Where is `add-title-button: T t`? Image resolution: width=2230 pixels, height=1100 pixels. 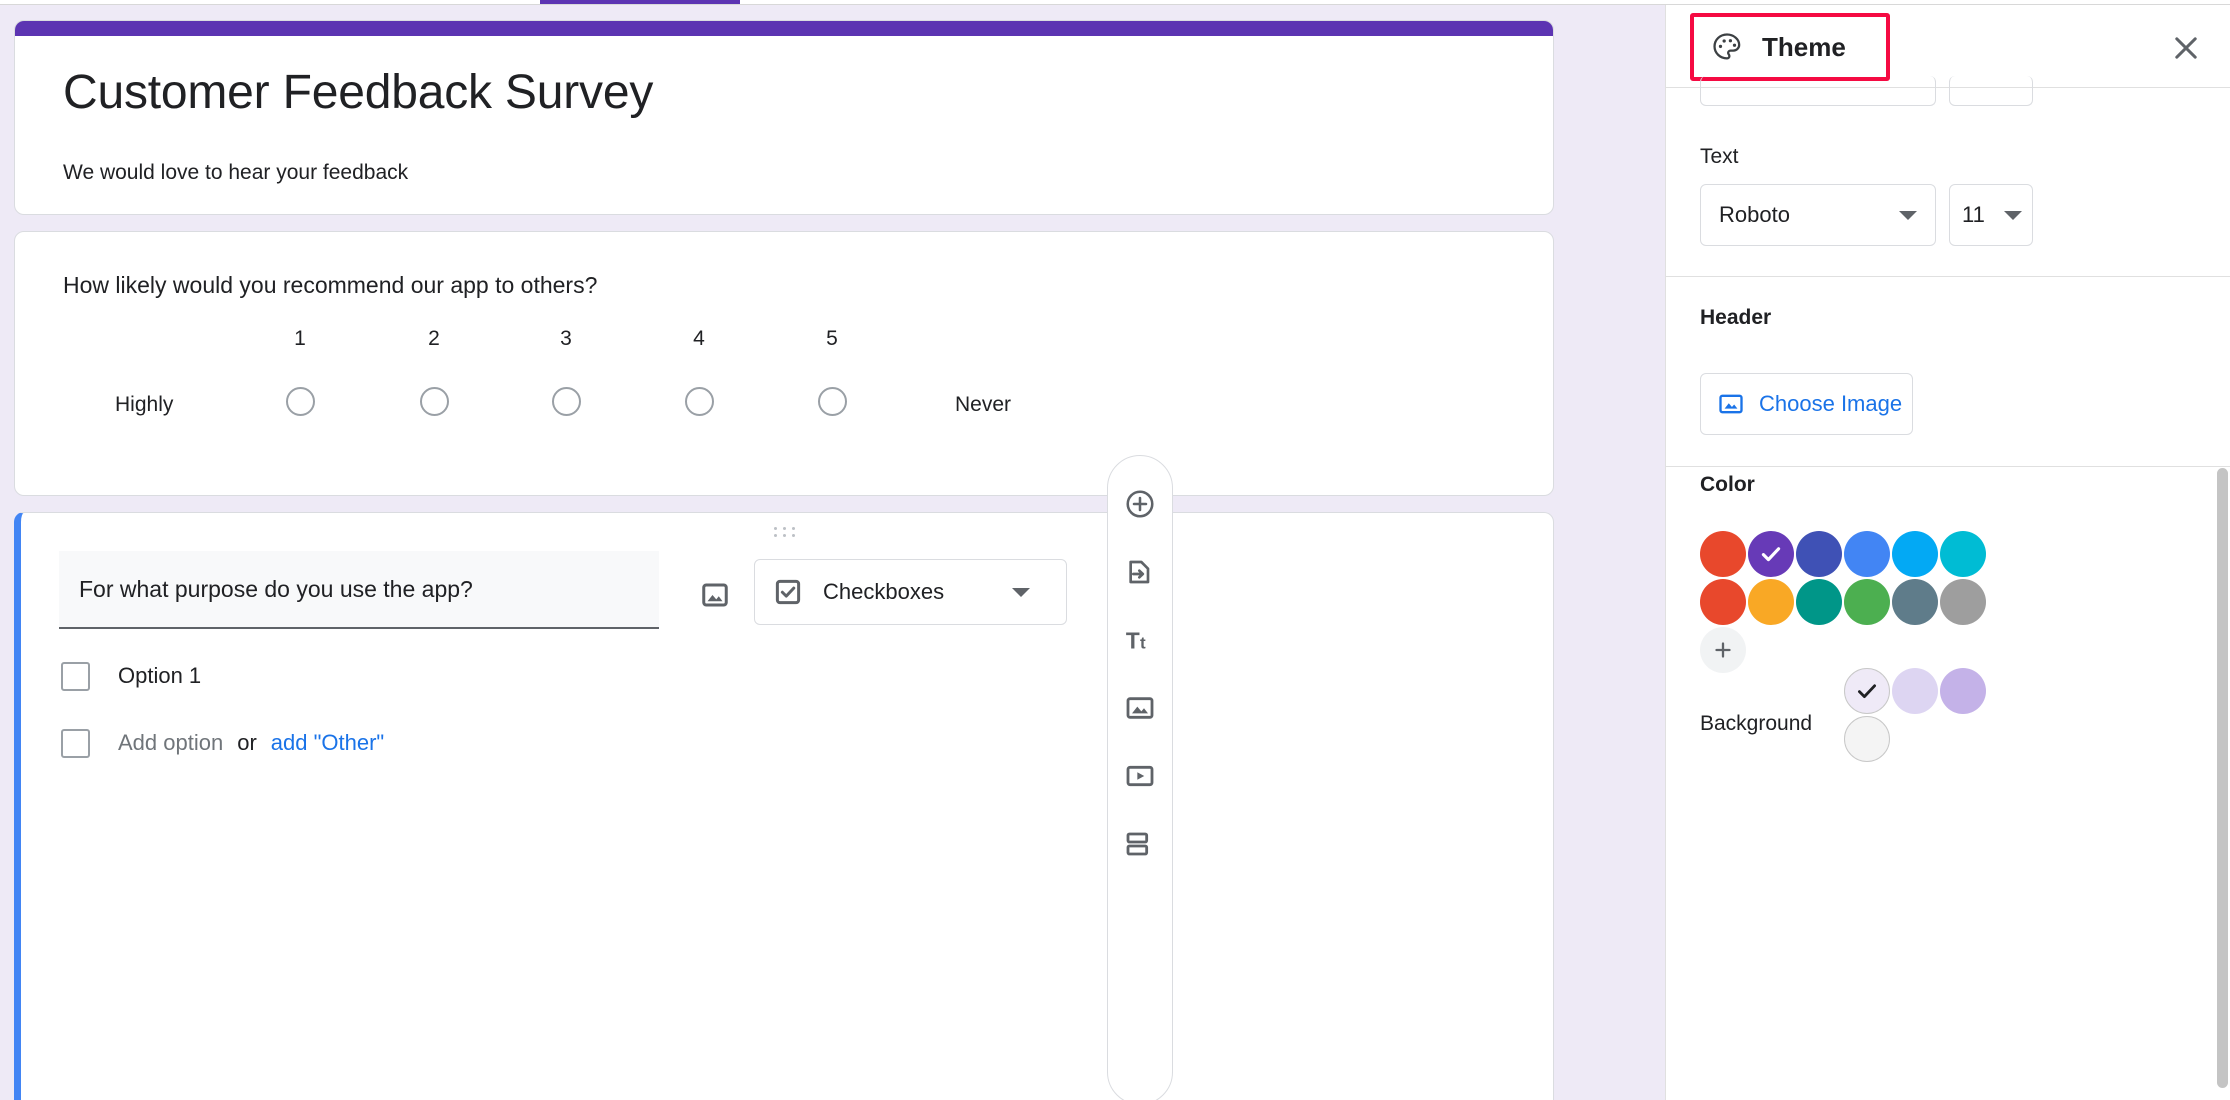 add-title-button: T t is located at coordinates (1140, 640).